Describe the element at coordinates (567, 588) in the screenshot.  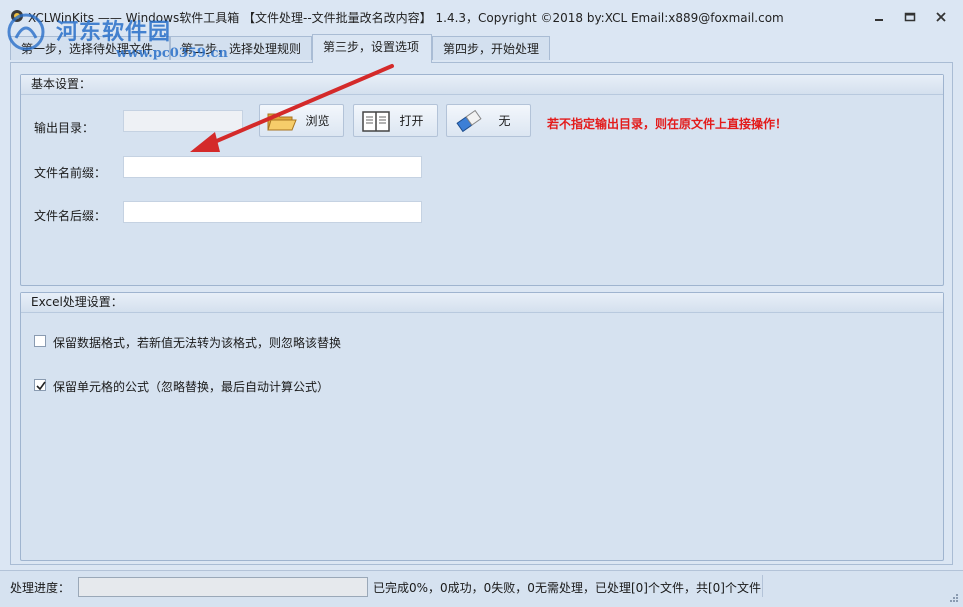
I see `status-summary: 已完成0%，0成功，0失败，0无需处理，已处理[0]个文件，共[0]个文件` at that location.